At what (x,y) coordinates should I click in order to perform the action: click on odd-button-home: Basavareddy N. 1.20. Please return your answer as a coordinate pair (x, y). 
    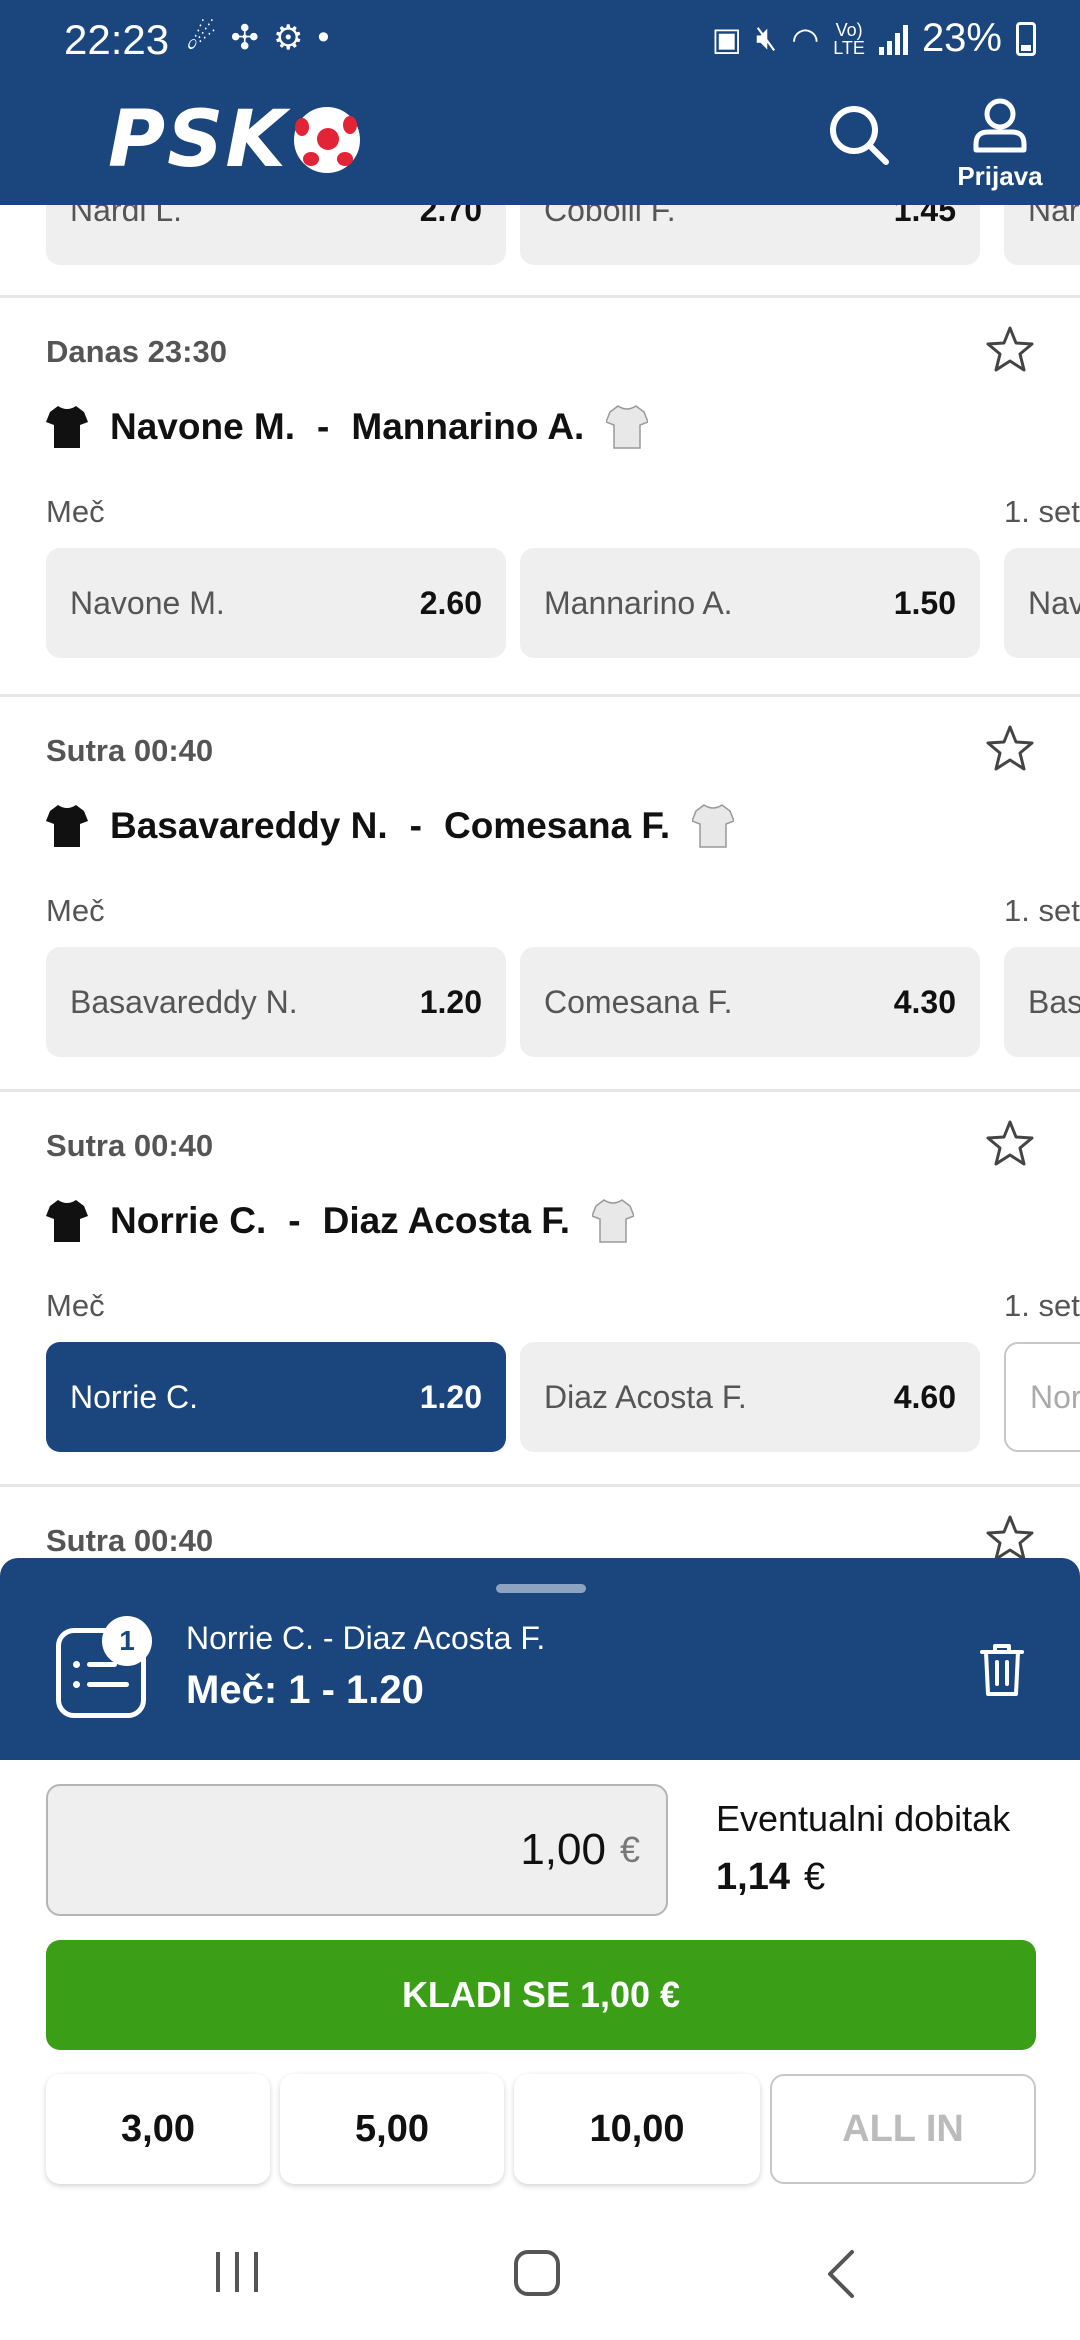
    Looking at the image, I should click on (276, 1002).